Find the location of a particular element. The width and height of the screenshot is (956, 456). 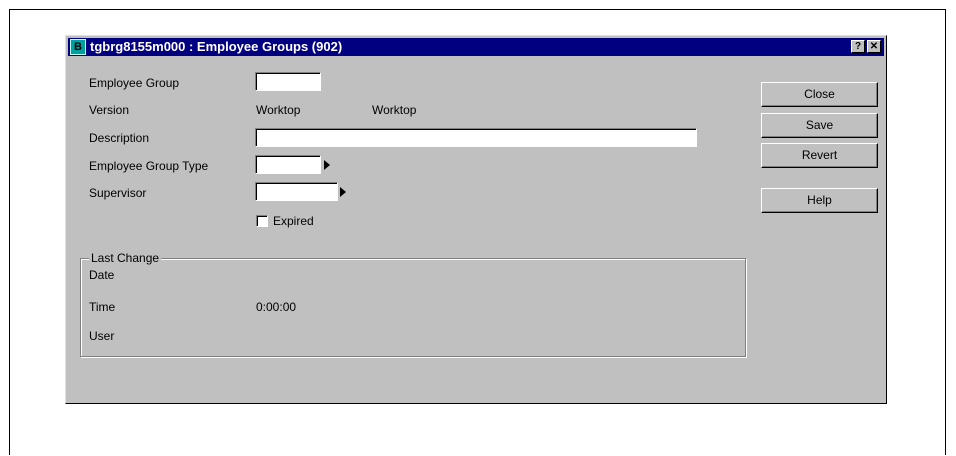

last-change-title: Last Change is located at coordinates (125, 258).